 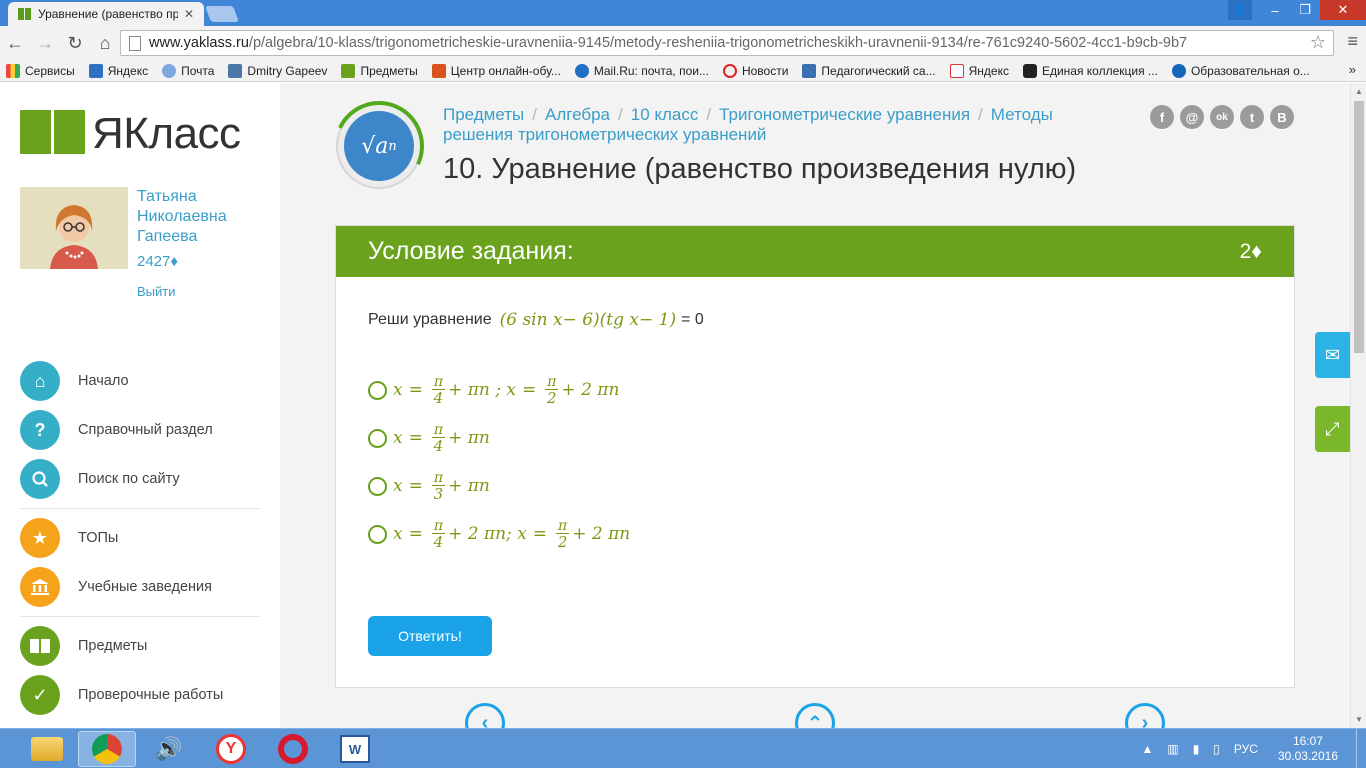 What do you see at coordinates (379, 70) in the screenshot?
I see `bookmark-item: Предметы` at bounding box center [379, 70].